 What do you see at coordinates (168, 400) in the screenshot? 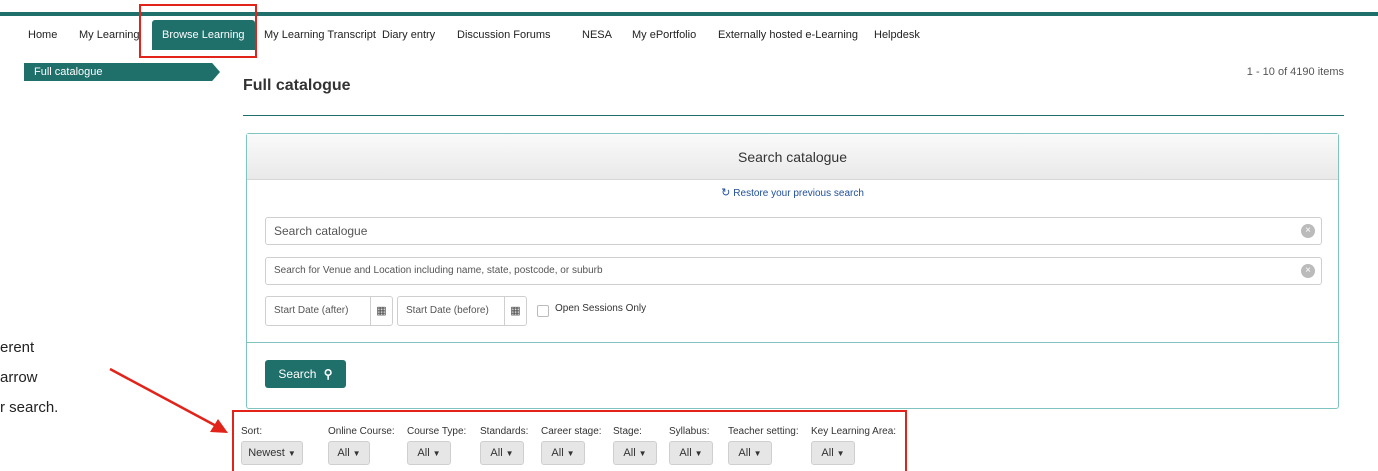
I see `annotation-arrow-icon` at bounding box center [168, 400].